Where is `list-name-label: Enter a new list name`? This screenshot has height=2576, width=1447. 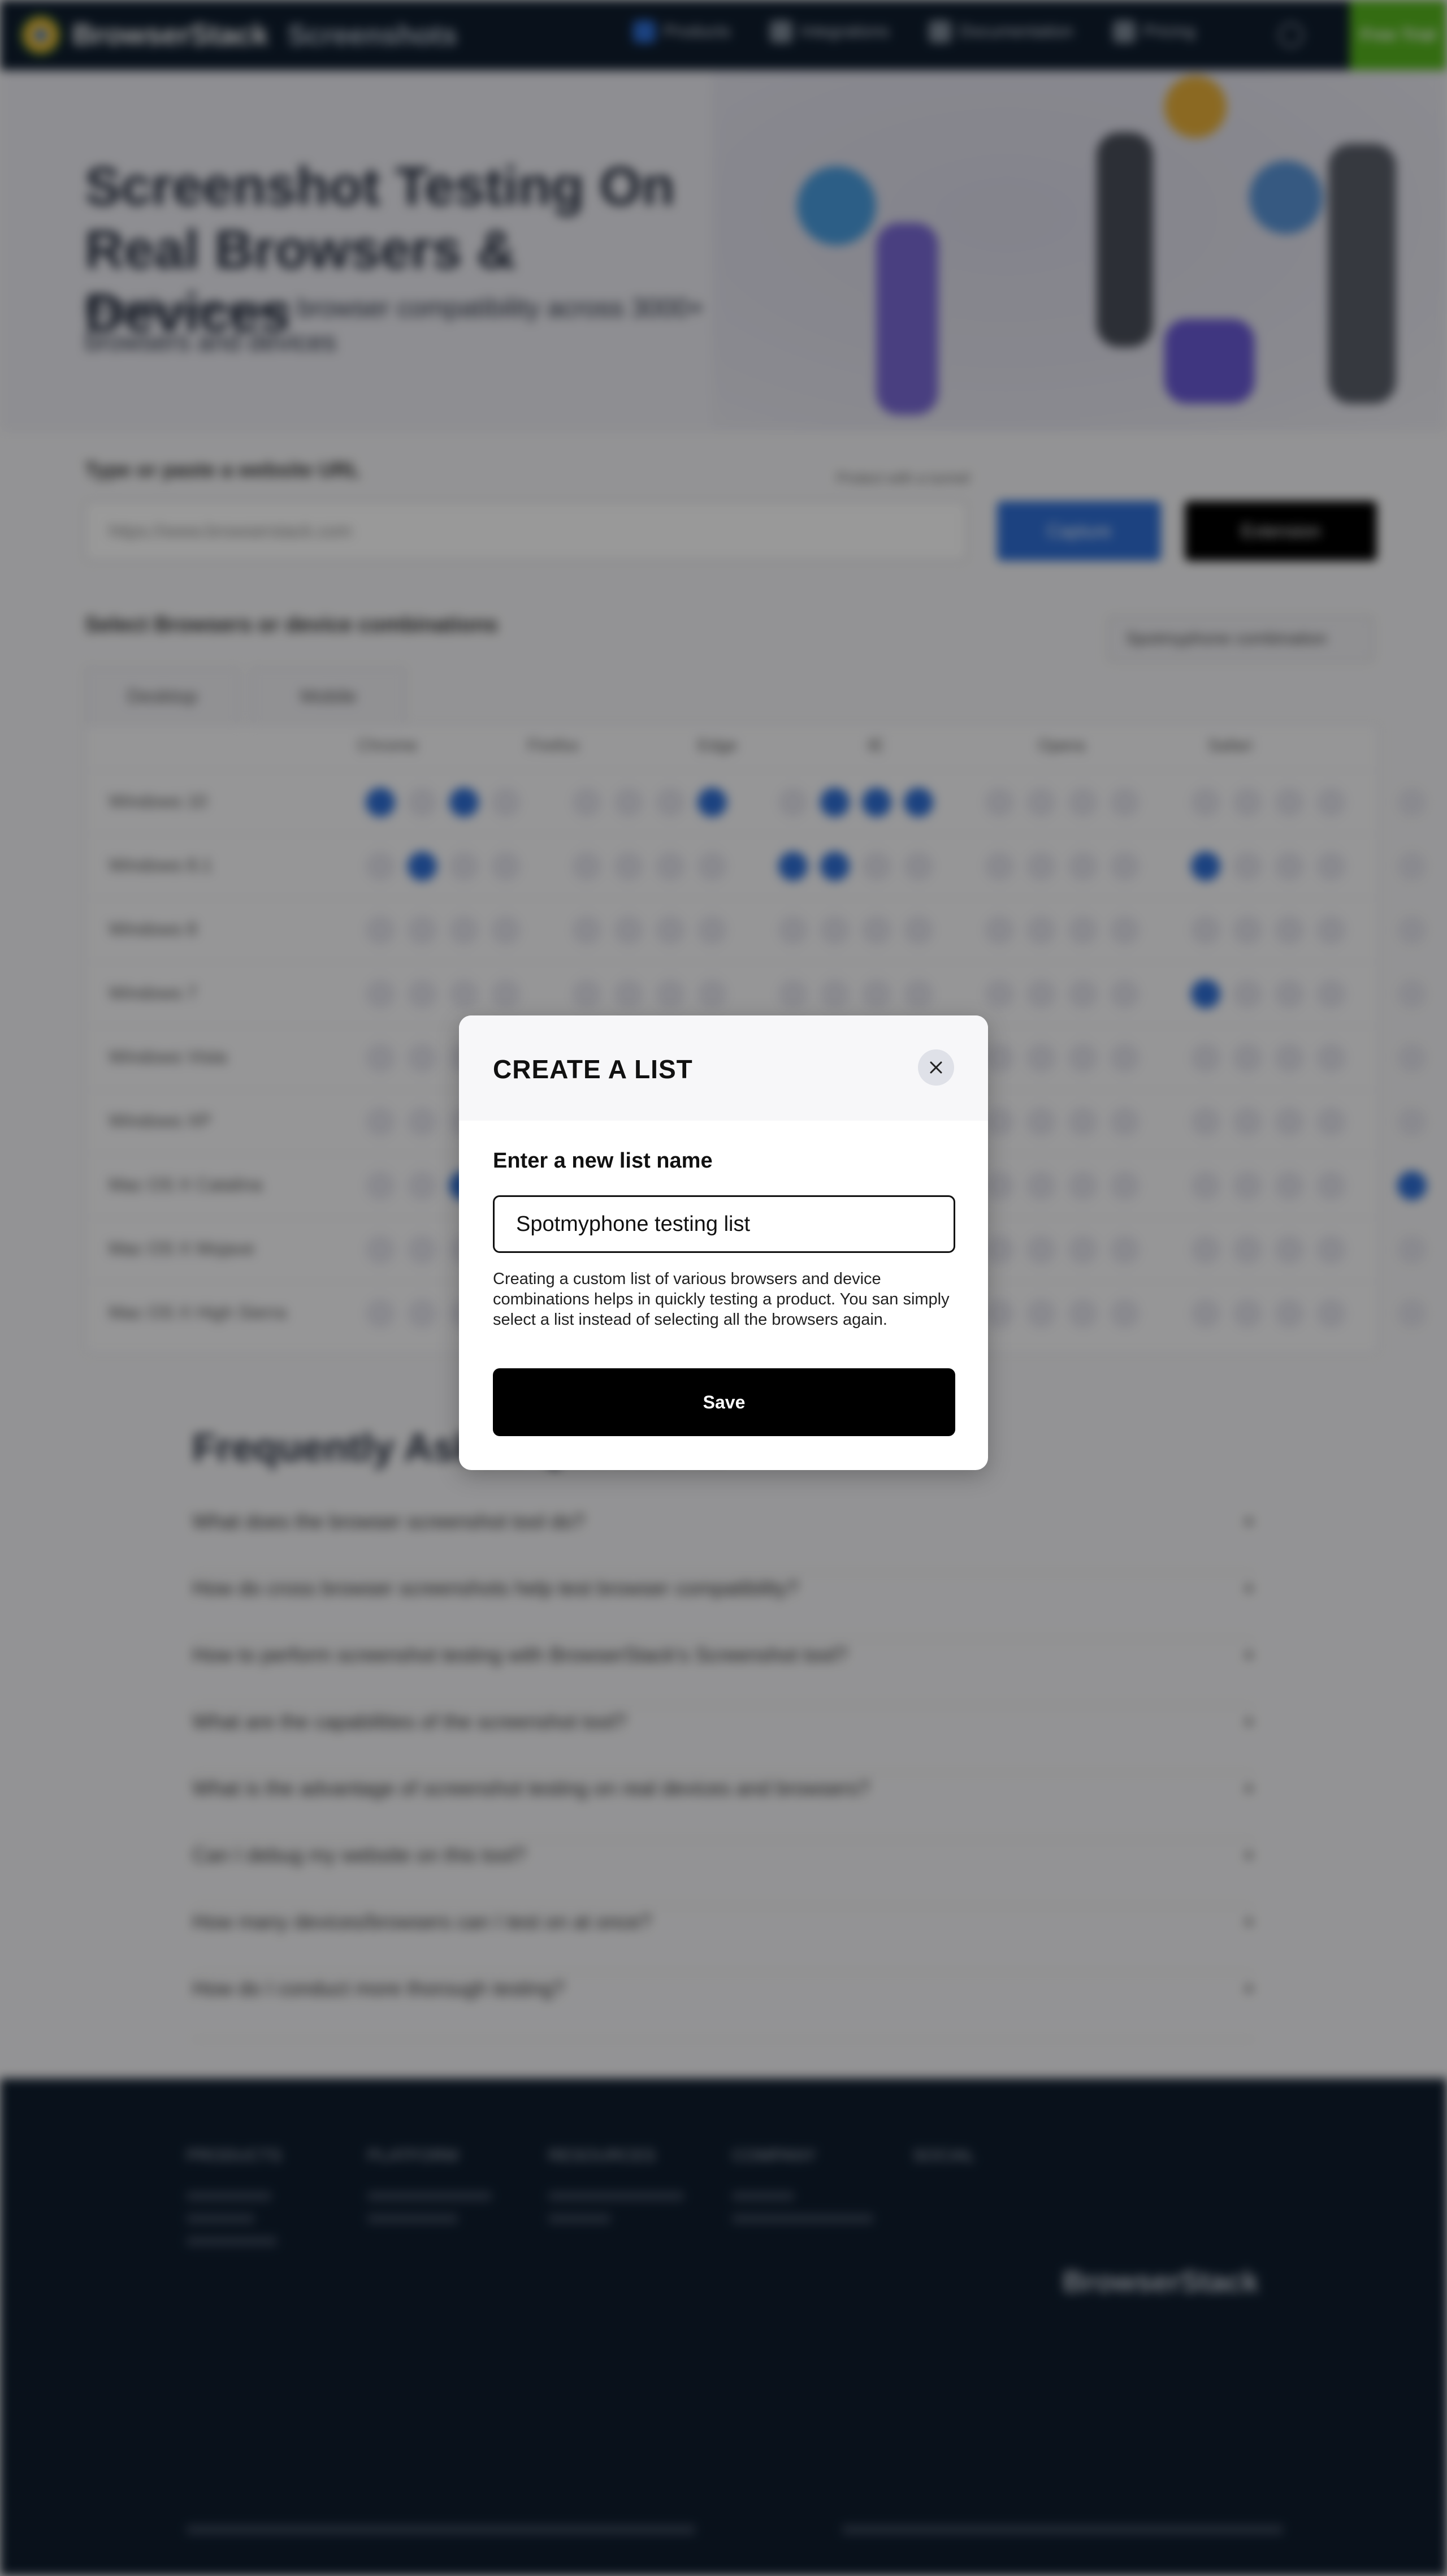
list-name-label: Enter a new list name is located at coordinates (603, 1161).